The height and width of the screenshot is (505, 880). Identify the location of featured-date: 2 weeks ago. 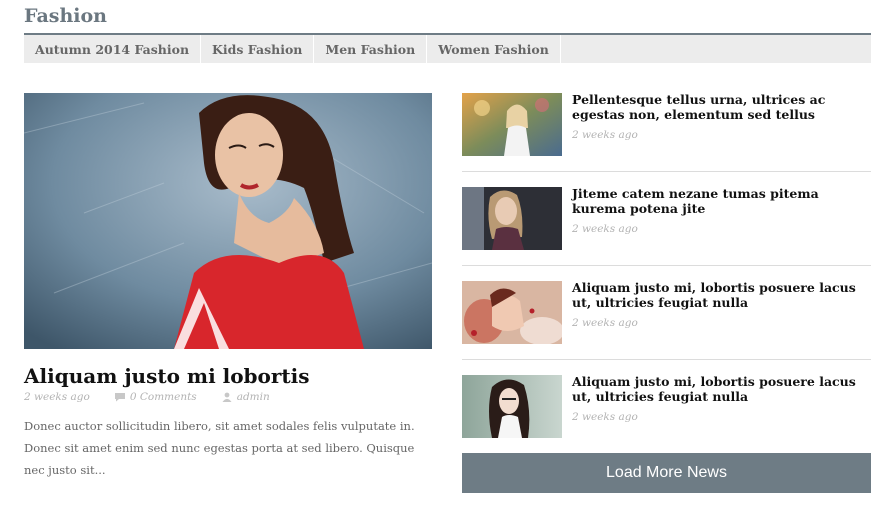
(57, 397).